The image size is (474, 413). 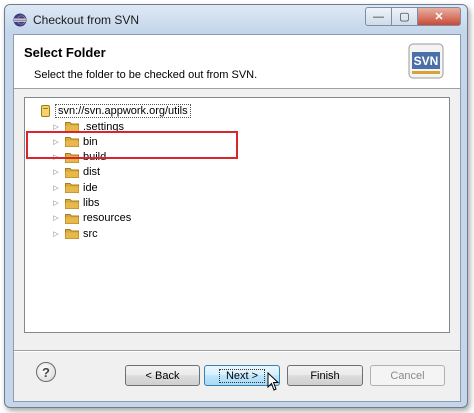 I want to click on tree-item-label: bin, so click(x=90, y=141).